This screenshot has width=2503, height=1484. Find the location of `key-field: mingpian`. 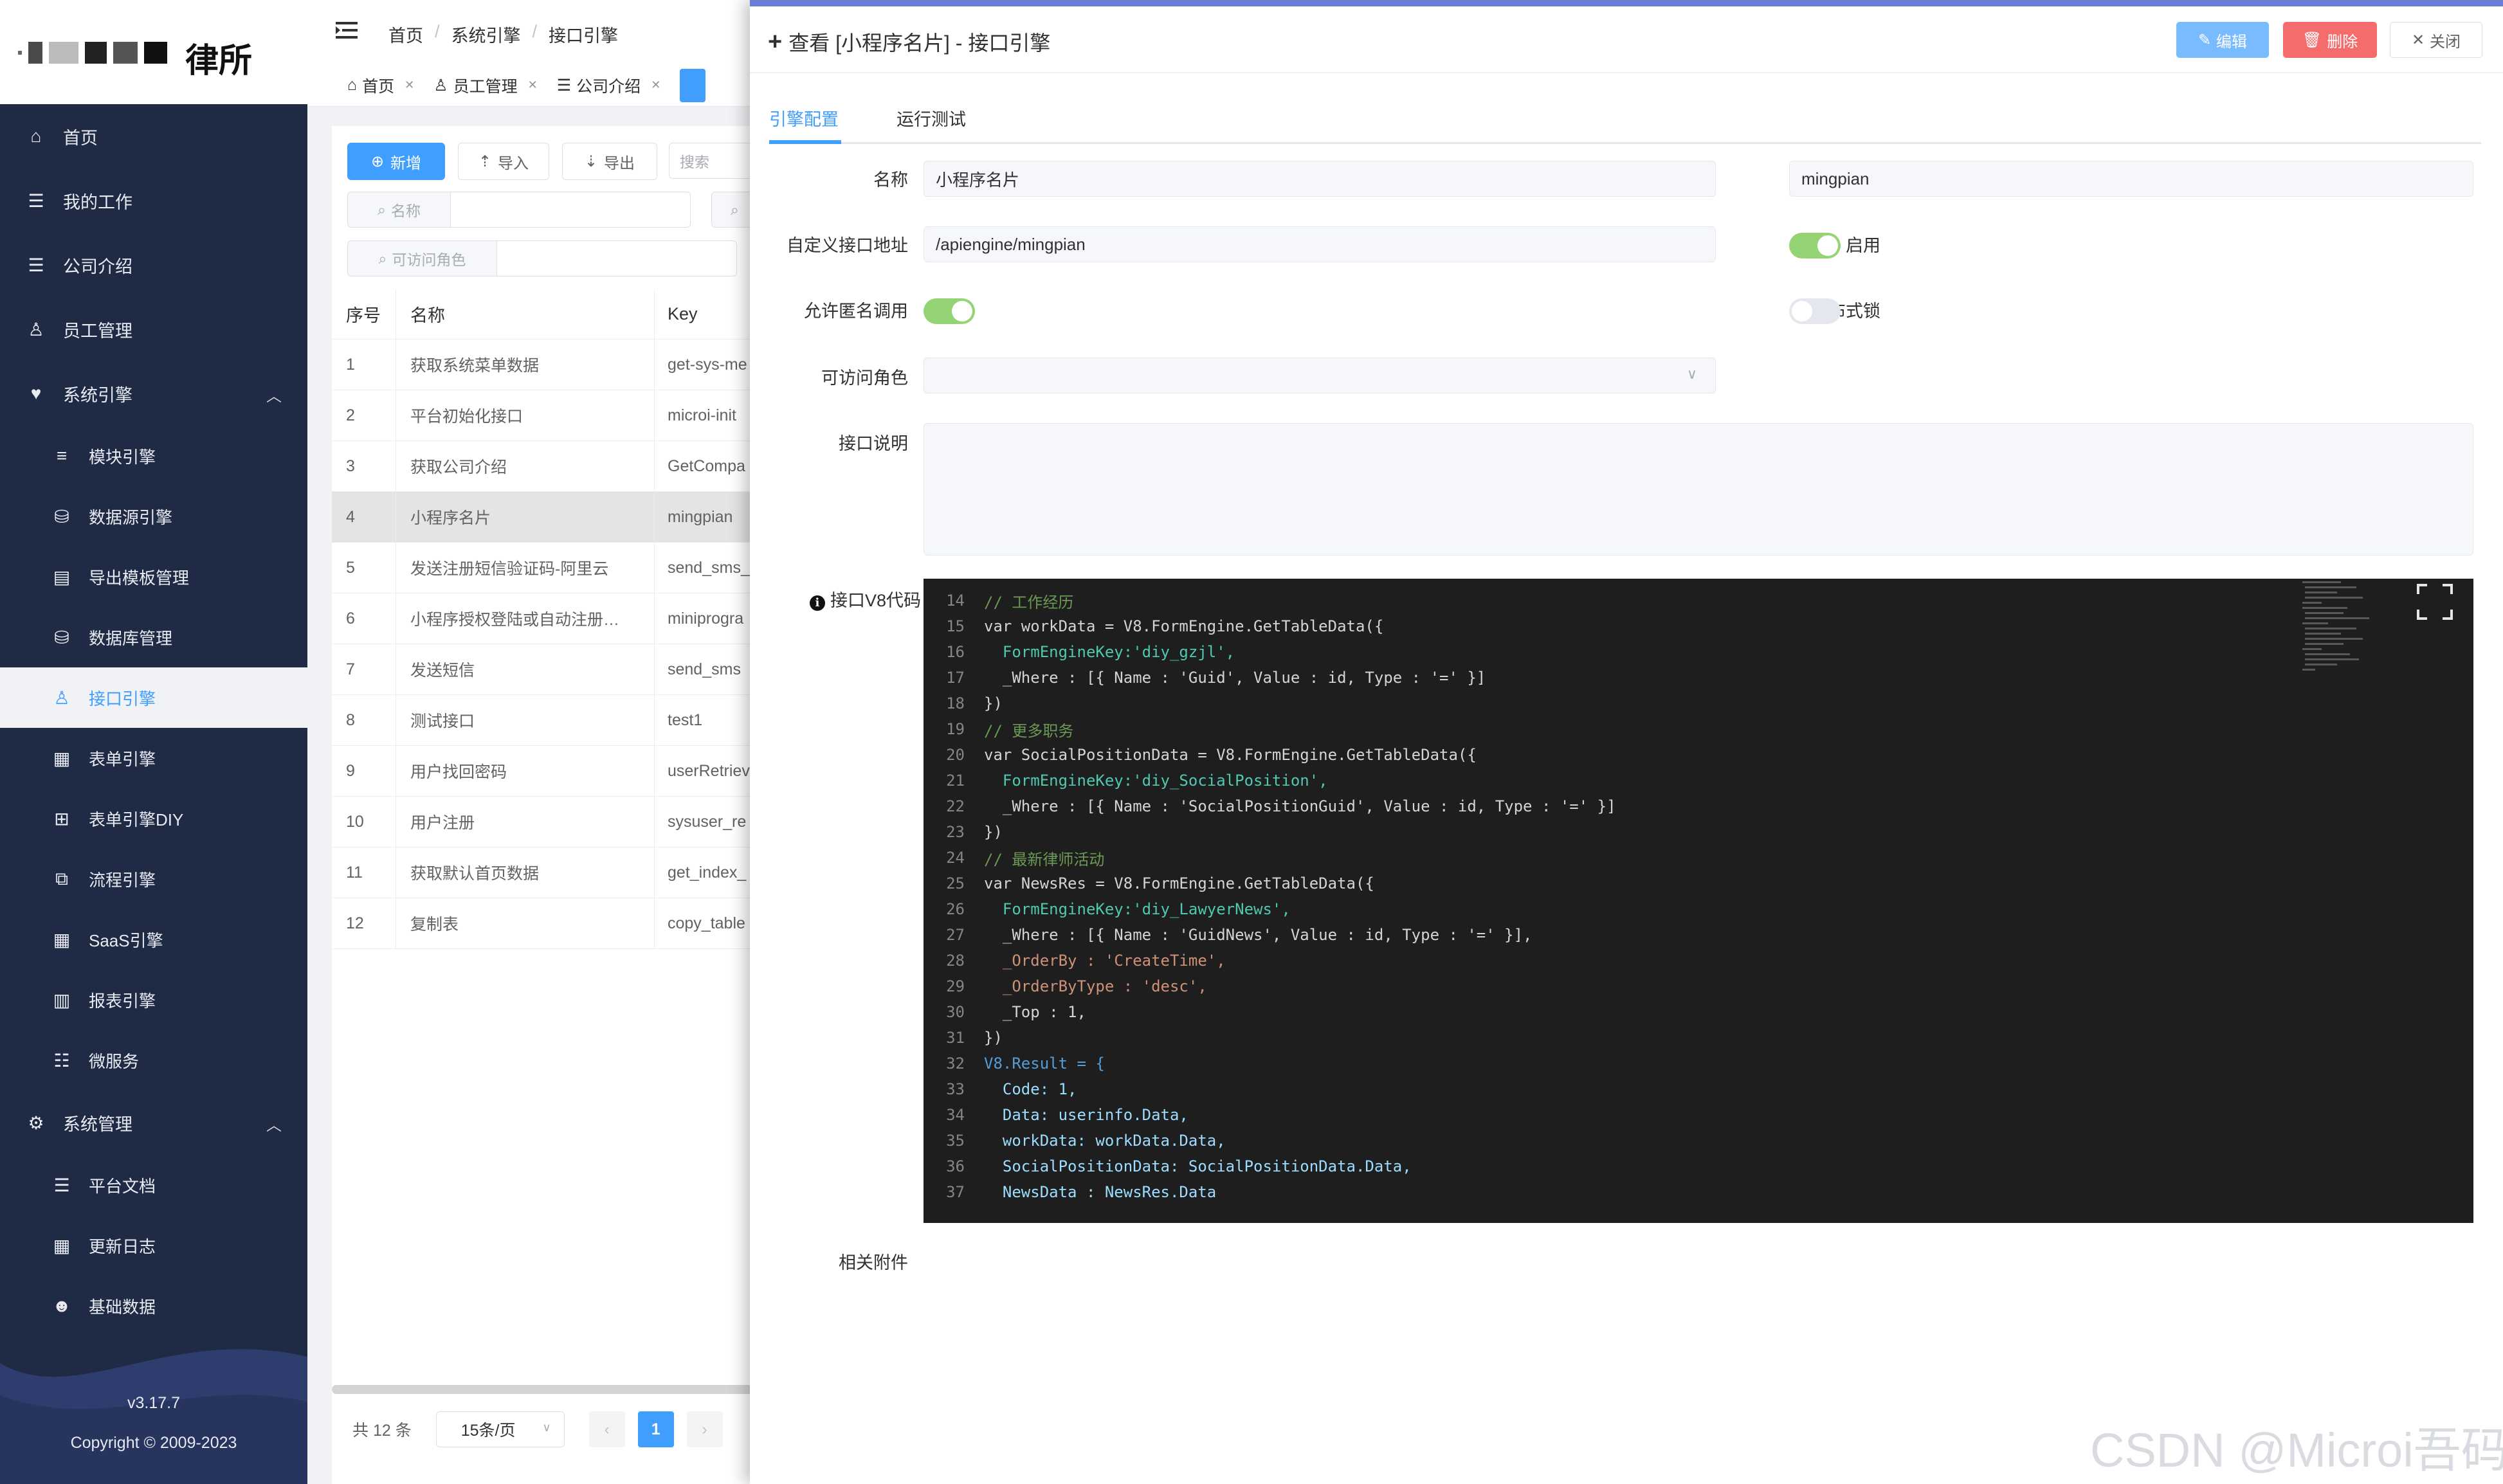

key-field: mingpian is located at coordinates (2131, 179).